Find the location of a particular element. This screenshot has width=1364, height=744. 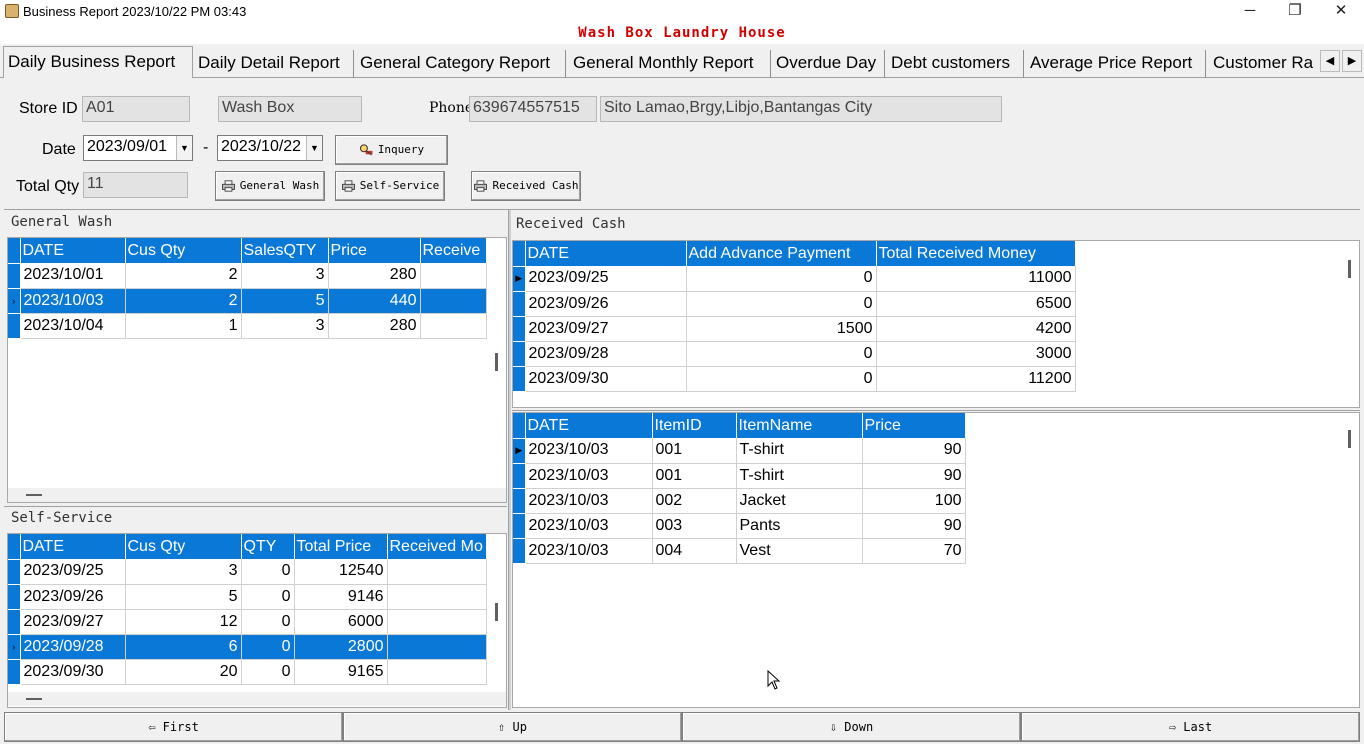

tab-general-category-report: General Category Report is located at coordinates (461, 64).